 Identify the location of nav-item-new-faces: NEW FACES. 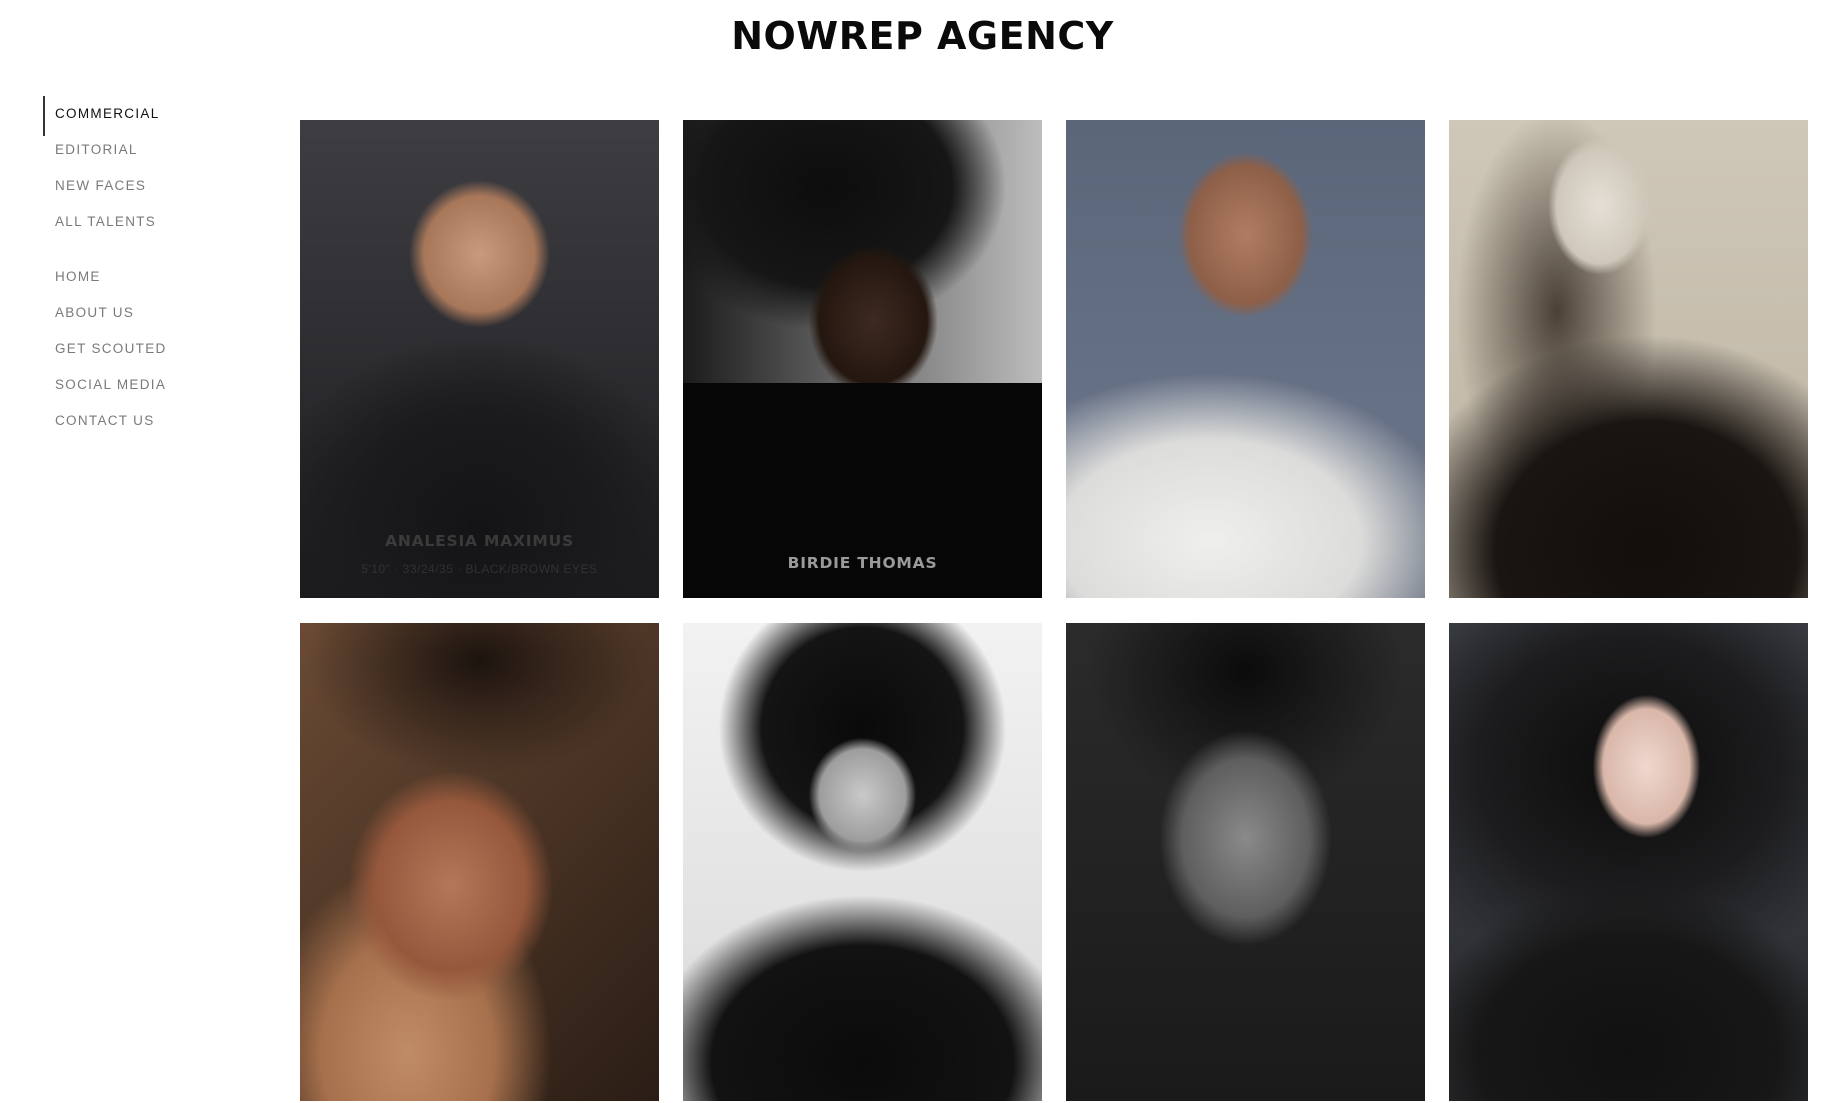
(158, 186).